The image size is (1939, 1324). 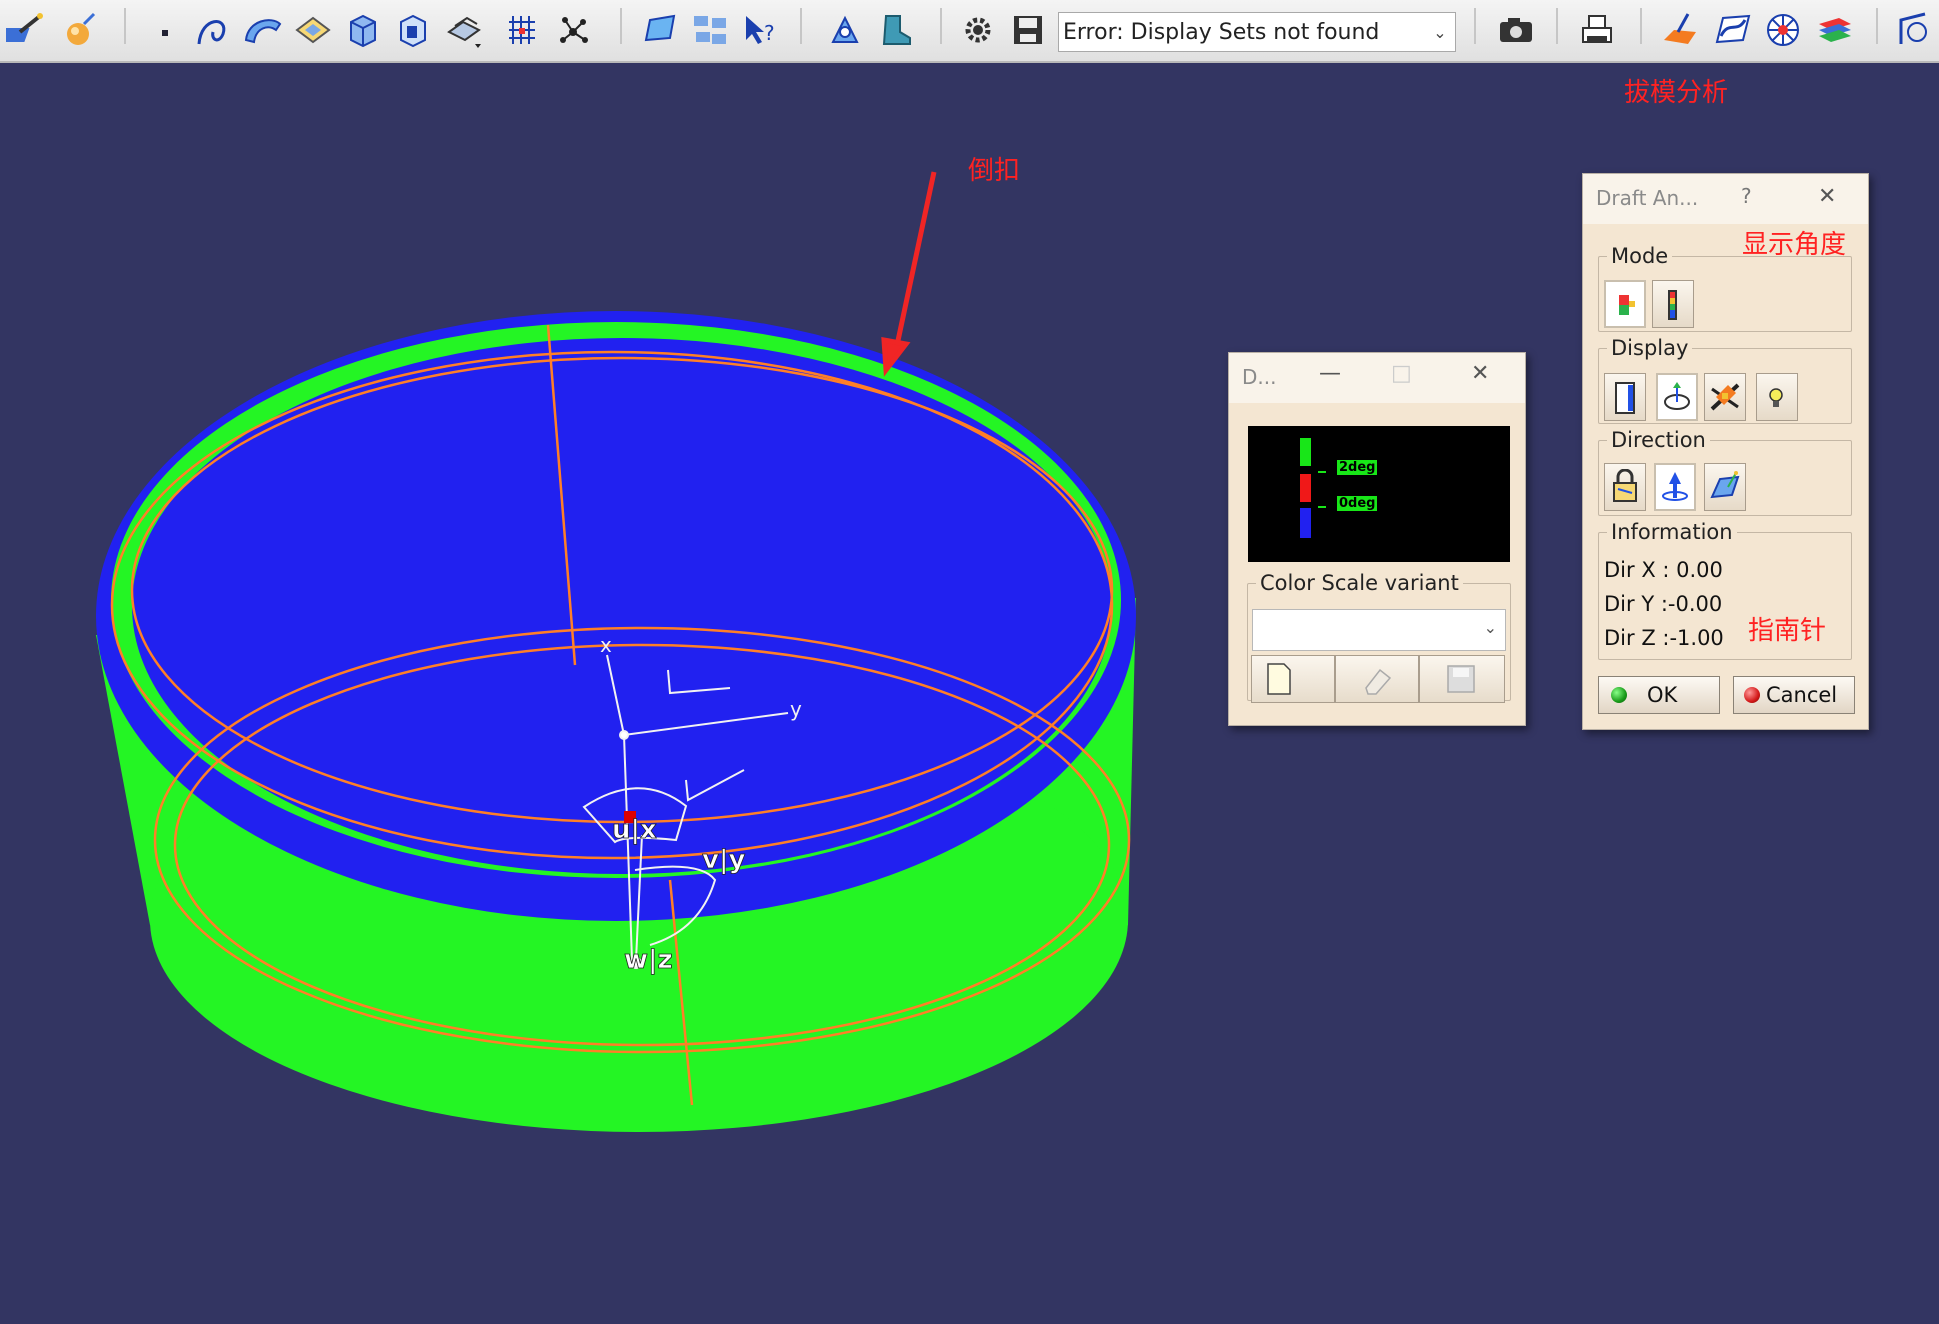 What do you see at coordinates (213, 30) in the screenshot?
I see `curve-icon` at bounding box center [213, 30].